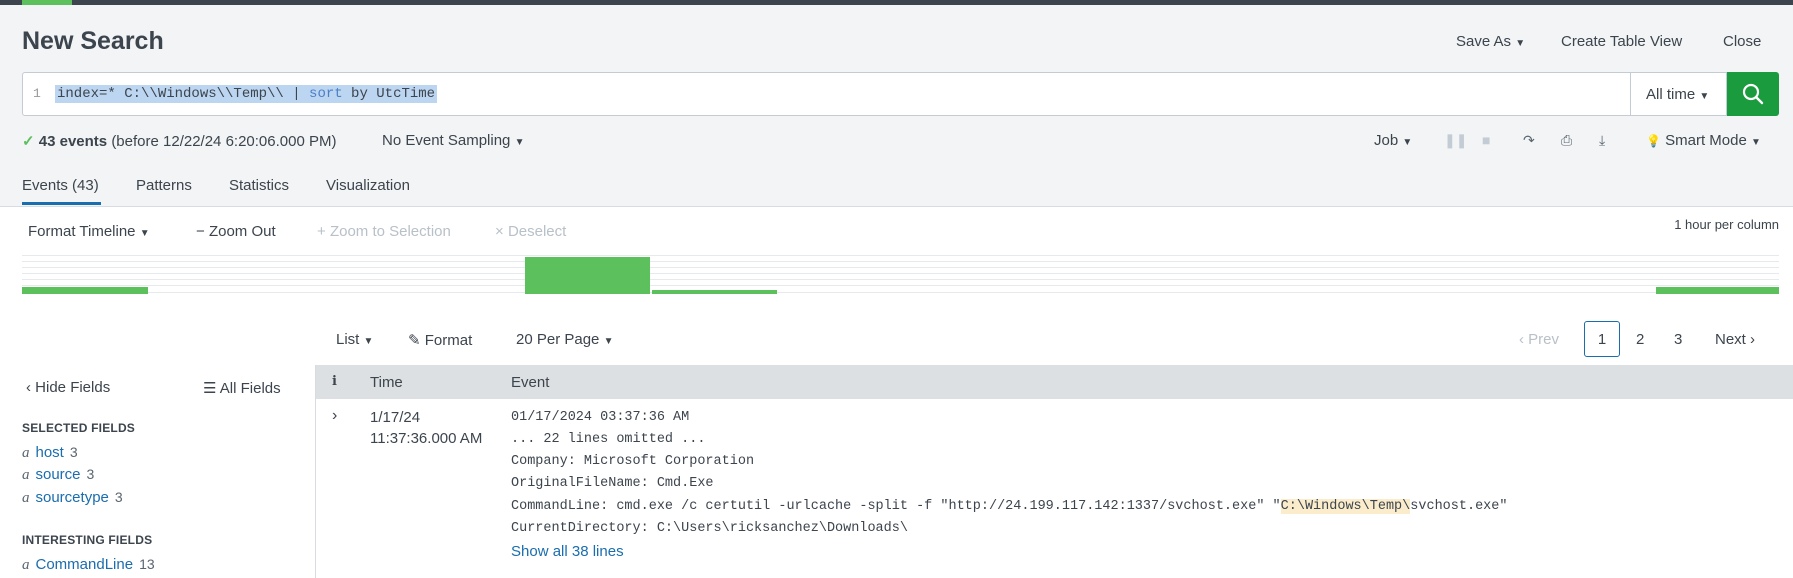 This screenshot has width=1793, height=578. What do you see at coordinates (558, 339) in the screenshot?
I see `per-page-label: 20 Per Page` at bounding box center [558, 339].